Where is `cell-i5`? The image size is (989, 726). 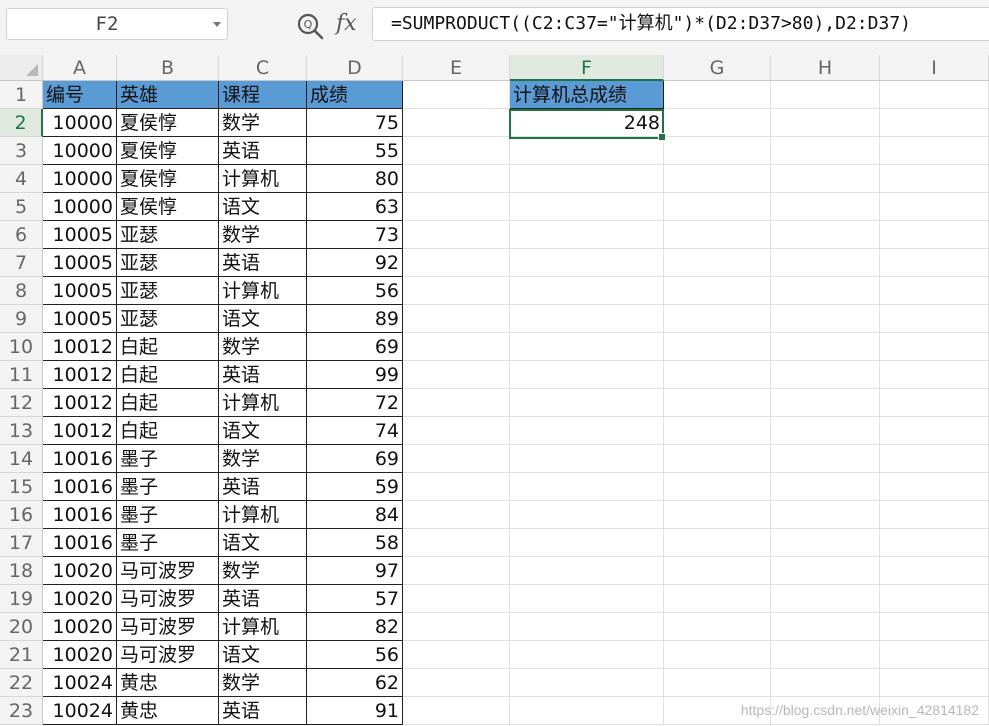
cell-i5 is located at coordinates (934, 207).